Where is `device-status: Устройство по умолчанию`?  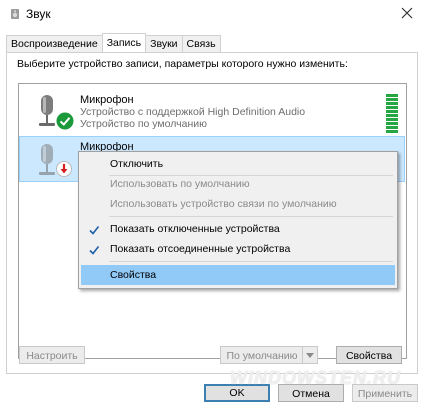 device-status: Устройство по умолчанию is located at coordinates (143, 124).